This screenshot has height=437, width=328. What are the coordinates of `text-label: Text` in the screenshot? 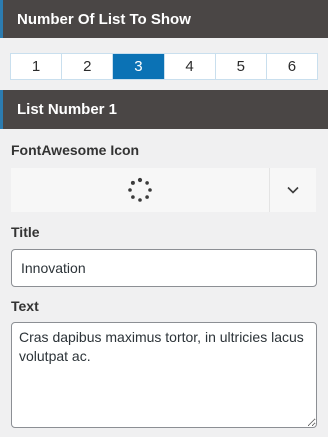 It's located at (25, 306).